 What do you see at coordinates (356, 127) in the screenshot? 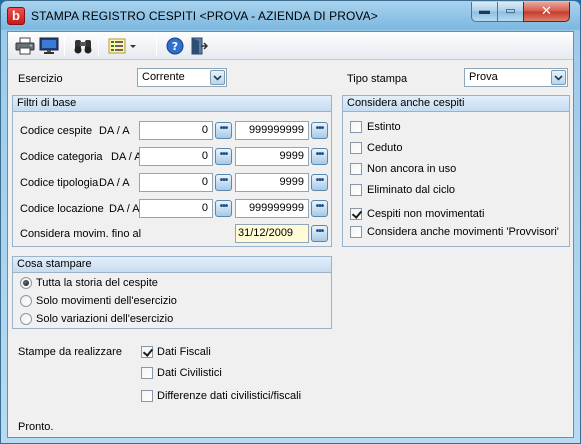
I see `estinto-checkbox` at bounding box center [356, 127].